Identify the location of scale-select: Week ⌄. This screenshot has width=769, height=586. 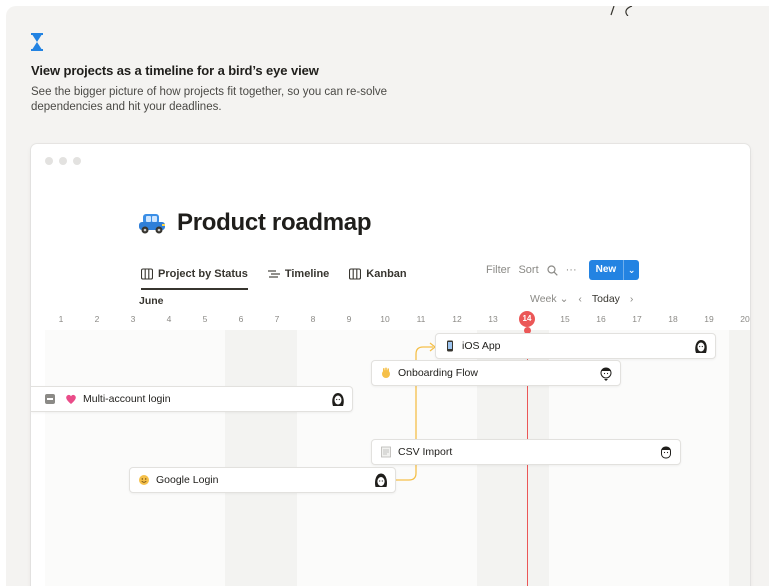
(549, 299).